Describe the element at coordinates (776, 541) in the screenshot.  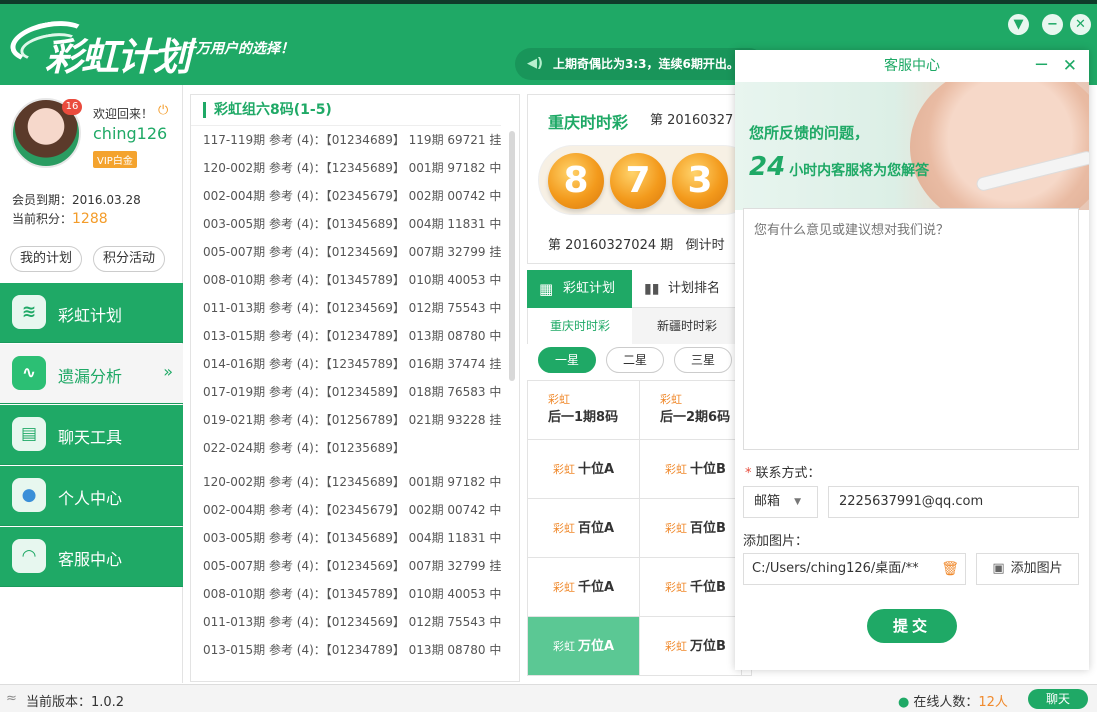
I see `image-label: 添加图片：` at that location.